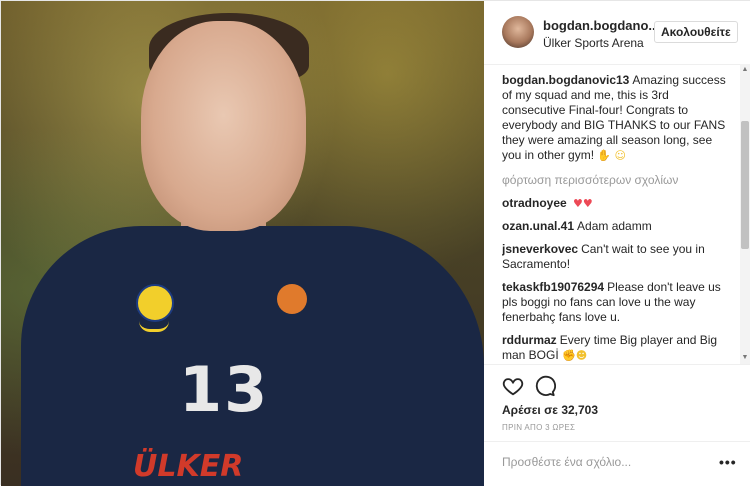 The height and width of the screenshot is (487, 750). I want to click on add-comment-input, so click(597, 462).